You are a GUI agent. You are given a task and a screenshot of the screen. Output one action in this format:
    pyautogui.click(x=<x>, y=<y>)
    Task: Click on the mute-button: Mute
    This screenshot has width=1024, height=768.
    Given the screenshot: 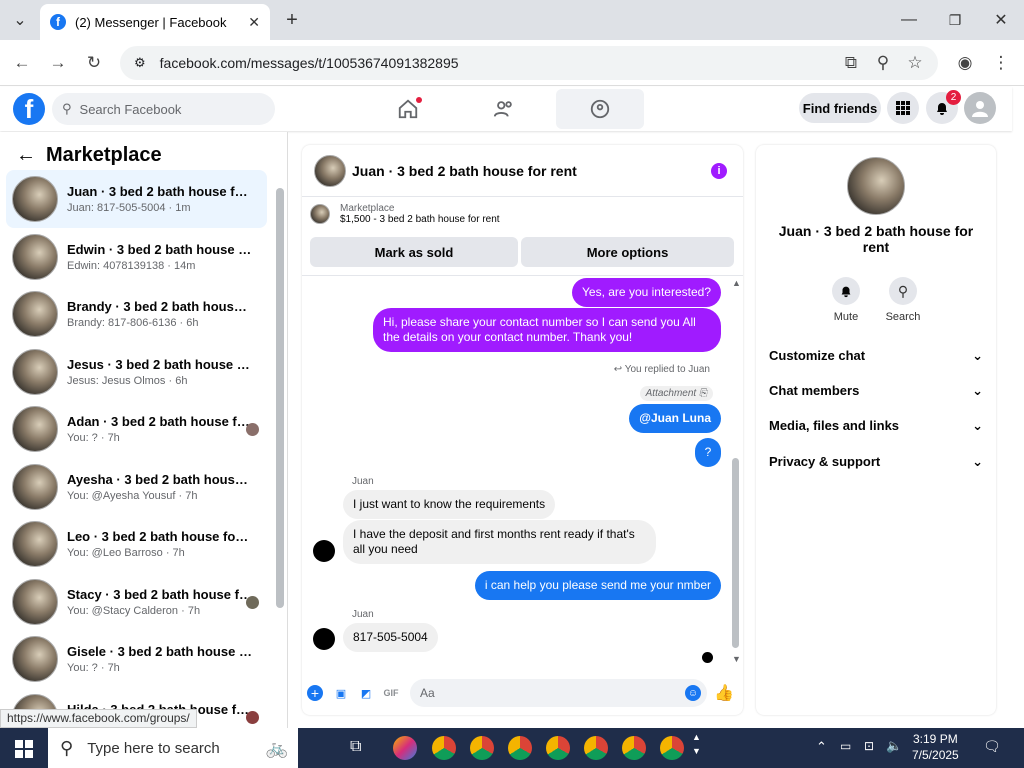 What is the action you would take?
    pyautogui.click(x=846, y=300)
    